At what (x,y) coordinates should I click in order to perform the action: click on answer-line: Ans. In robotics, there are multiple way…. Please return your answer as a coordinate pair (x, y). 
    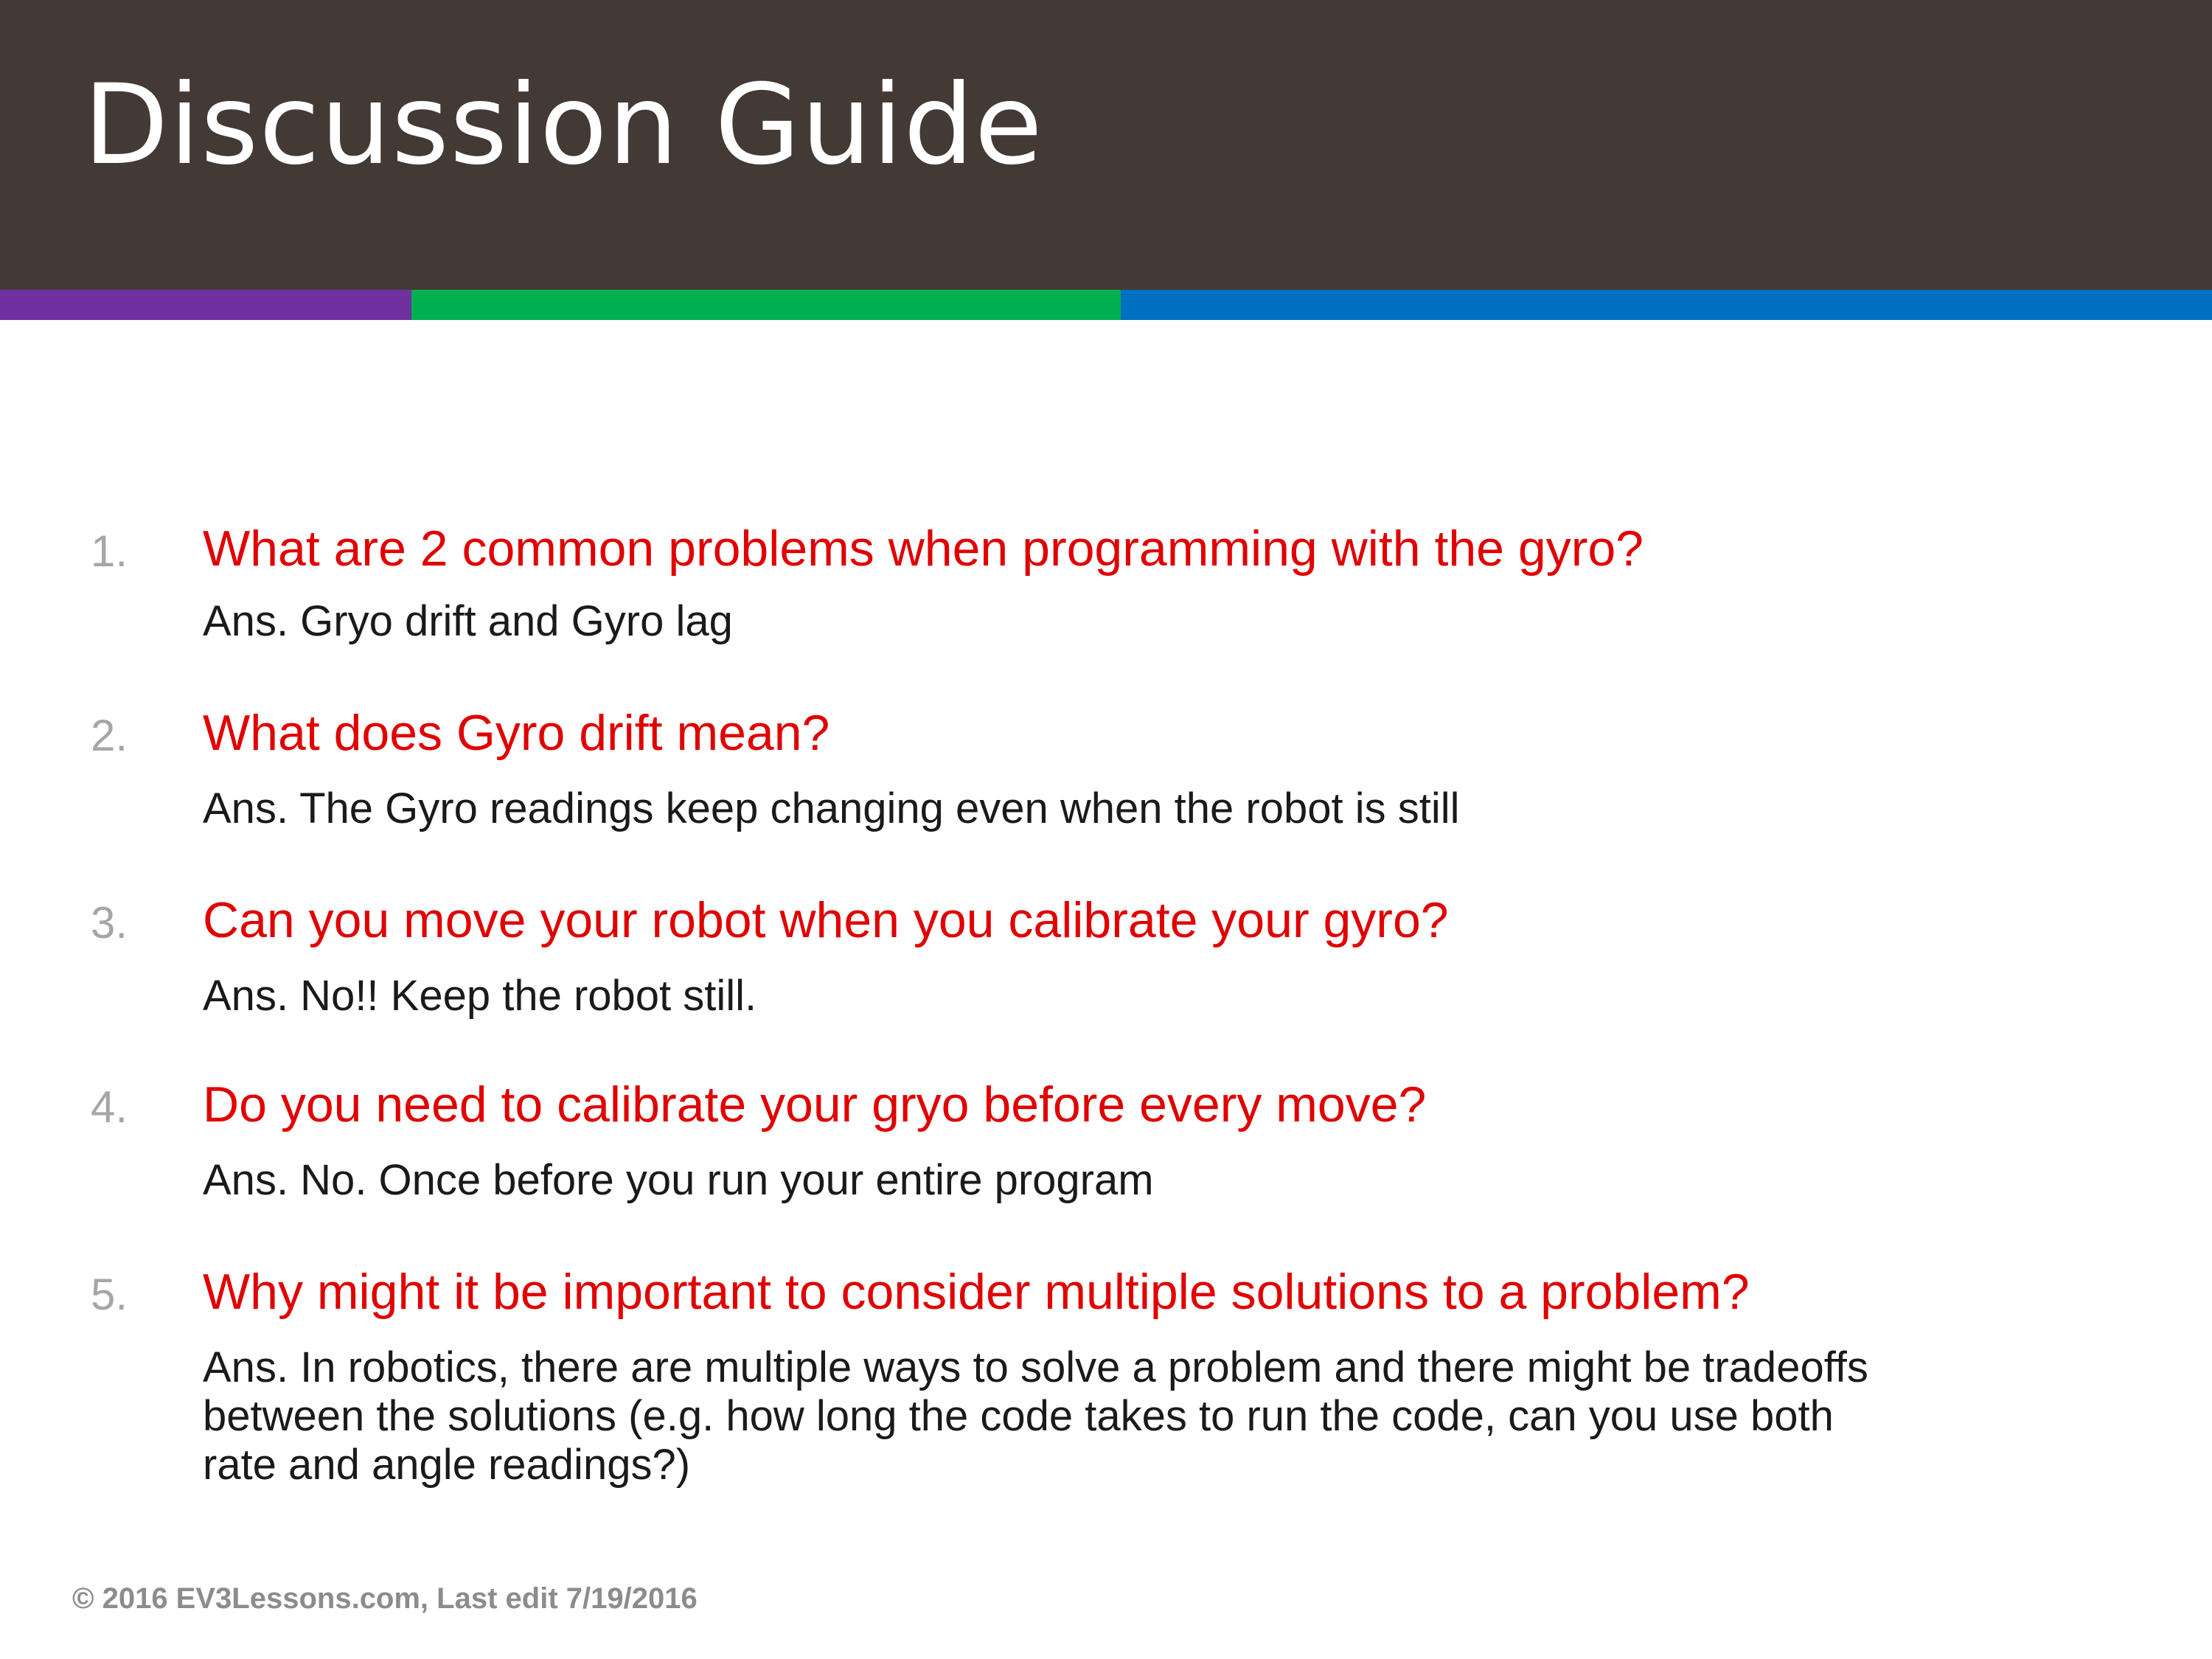
    Looking at the image, I should click on (1035, 1367).